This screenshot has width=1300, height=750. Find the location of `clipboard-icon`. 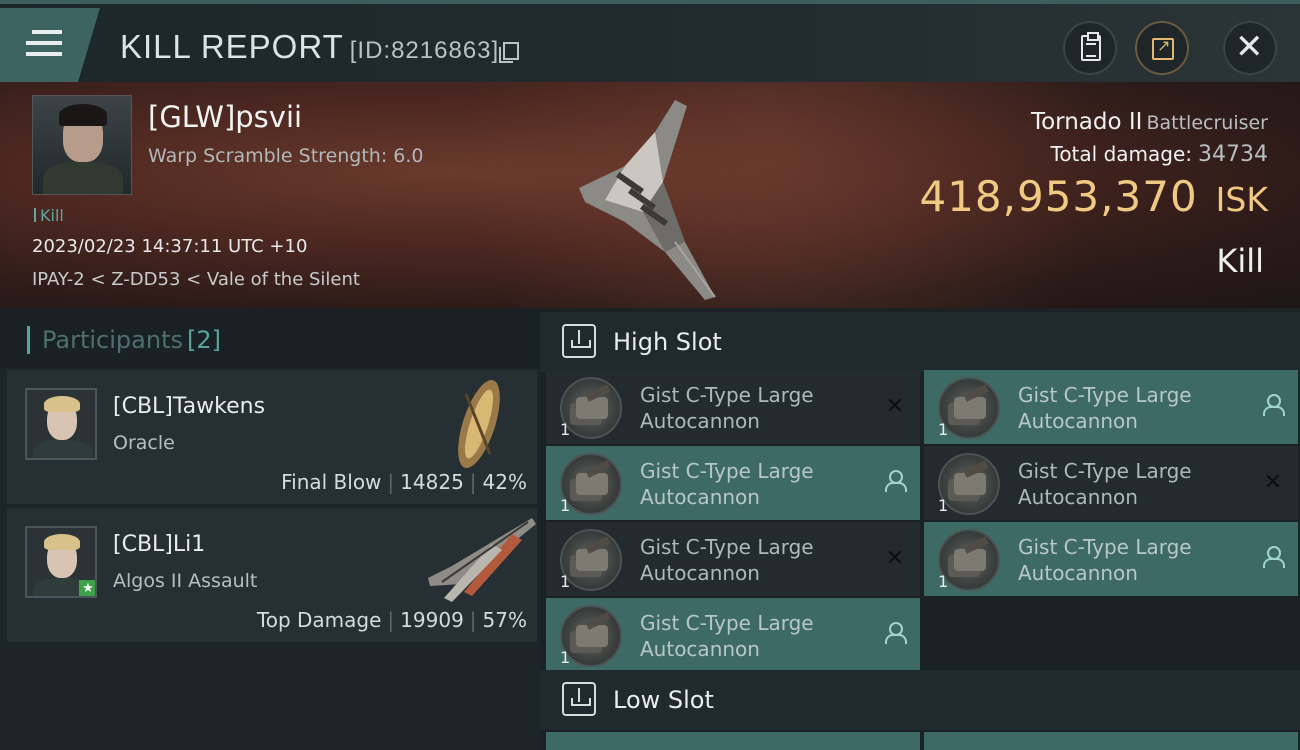

clipboard-icon is located at coordinates (1091, 46).